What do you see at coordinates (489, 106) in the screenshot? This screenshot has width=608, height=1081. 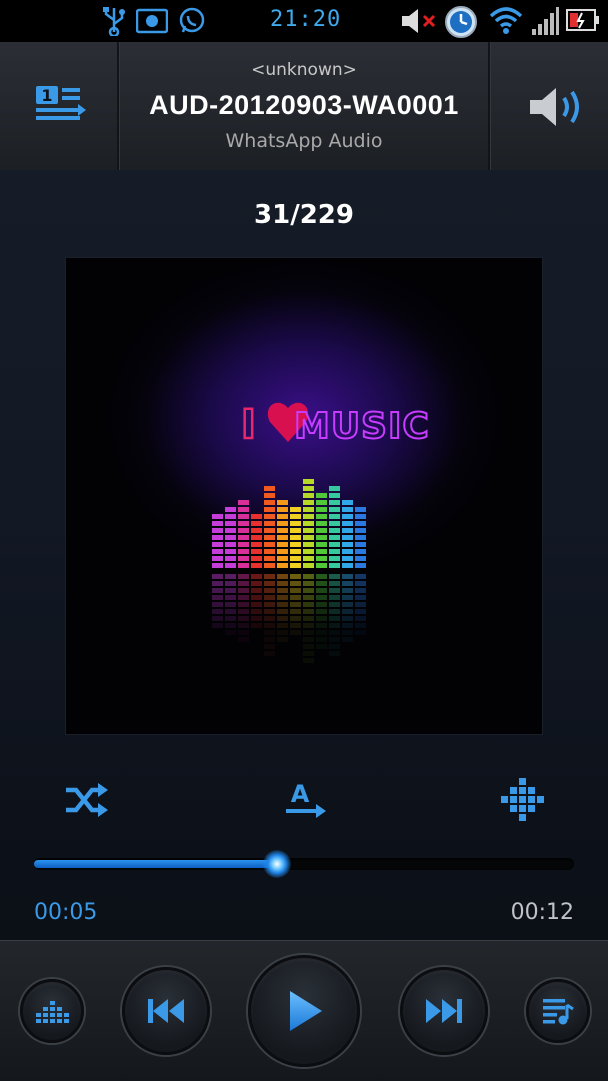 I see `header-divider` at bounding box center [489, 106].